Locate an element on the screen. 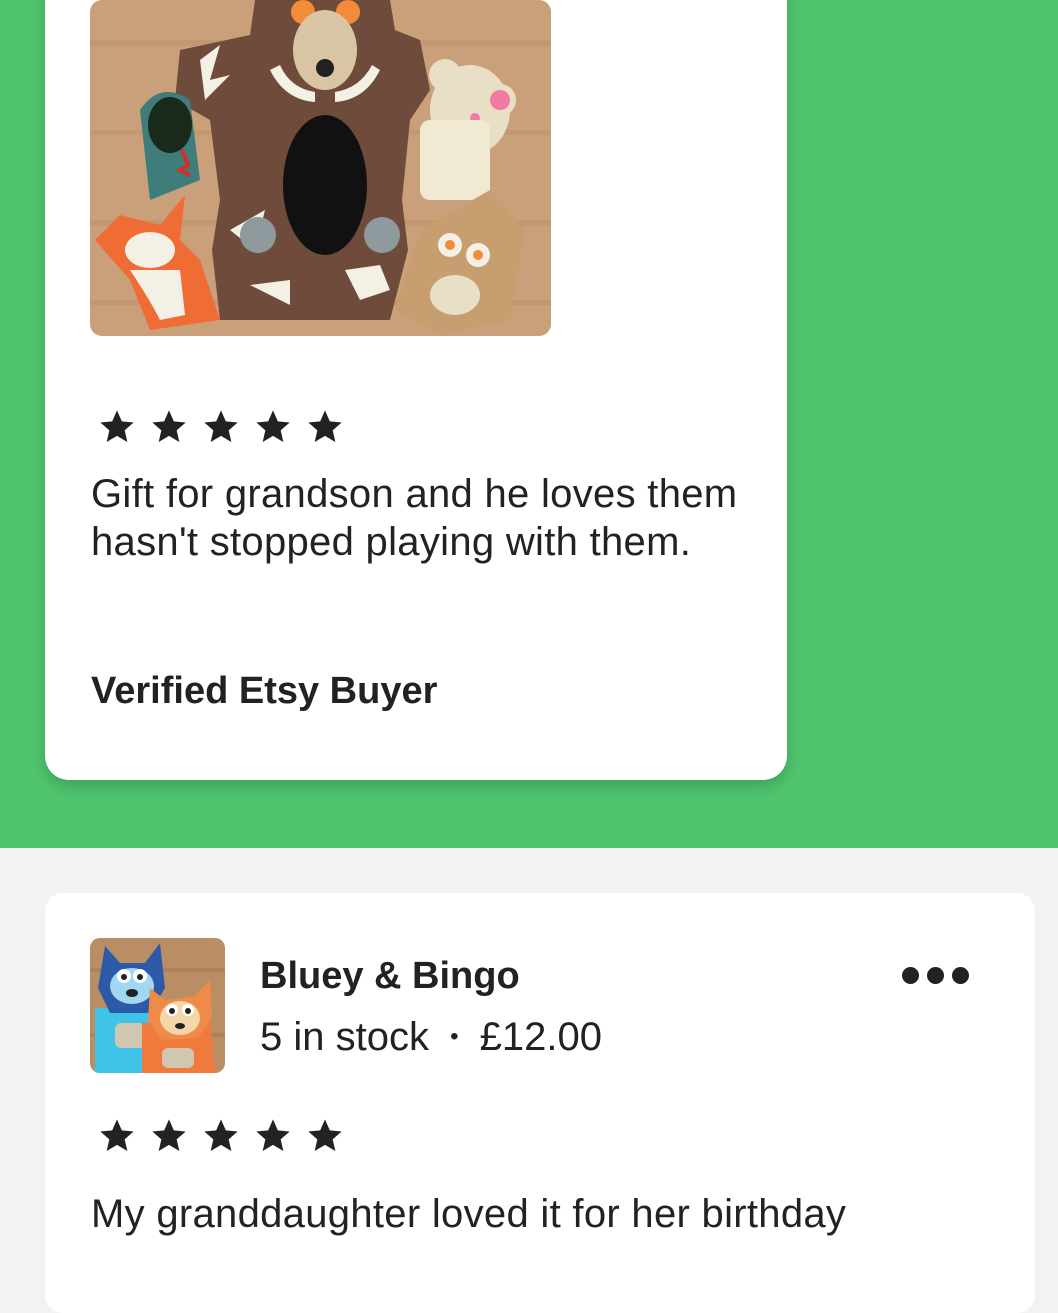  reviewer-name: Verified Etsy Buyer is located at coordinates (264, 691).